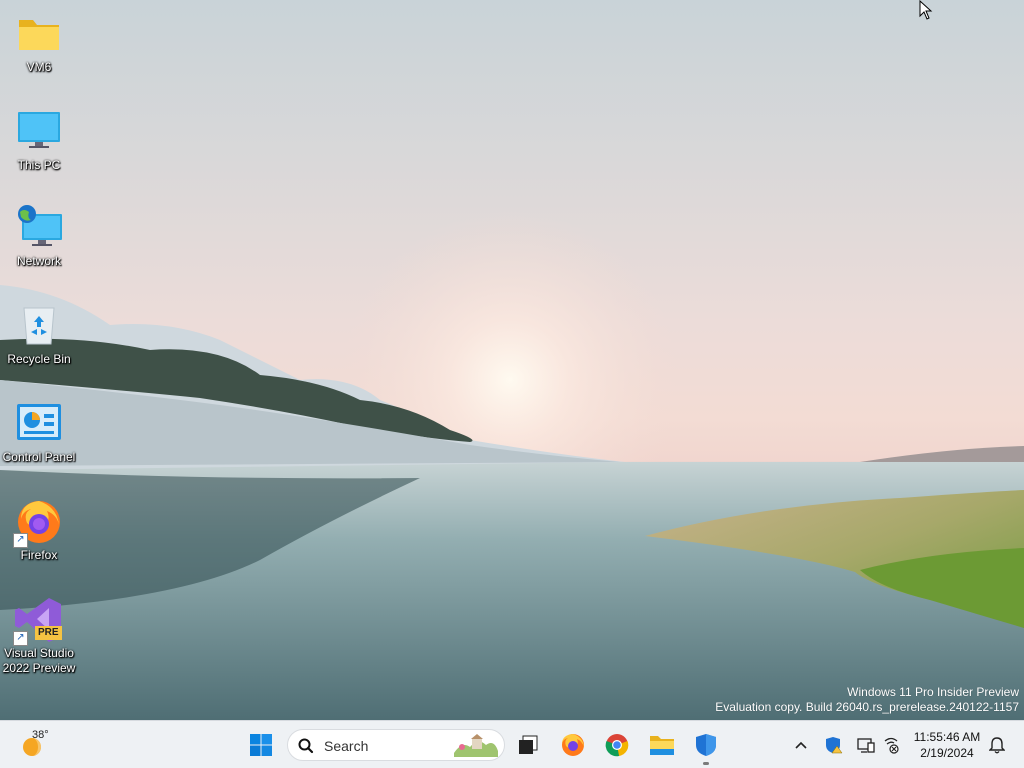 This screenshot has height=768, width=1024. What do you see at coordinates (306, 746) in the screenshot?
I see `search-icon` at bounding box center [306, 746].